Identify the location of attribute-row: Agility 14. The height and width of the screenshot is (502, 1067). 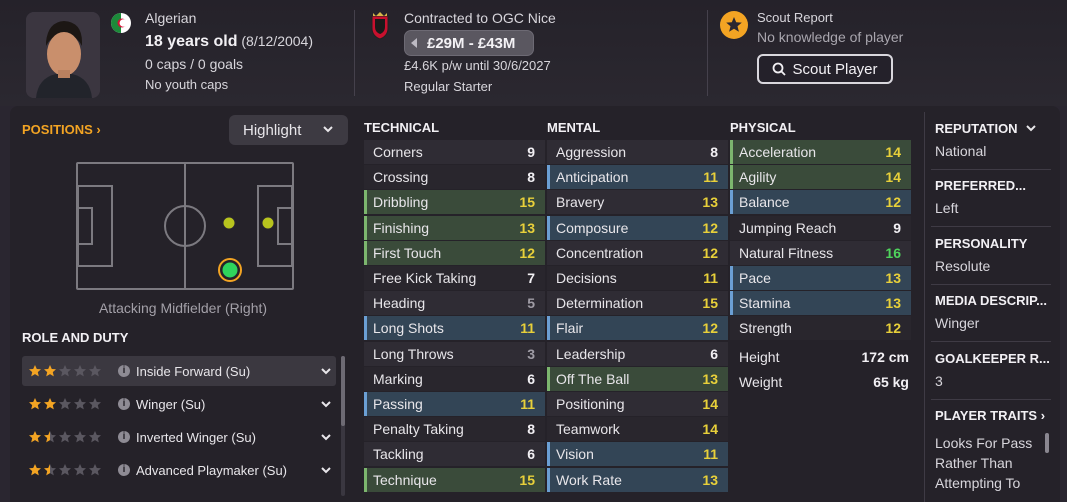
(820, 177).